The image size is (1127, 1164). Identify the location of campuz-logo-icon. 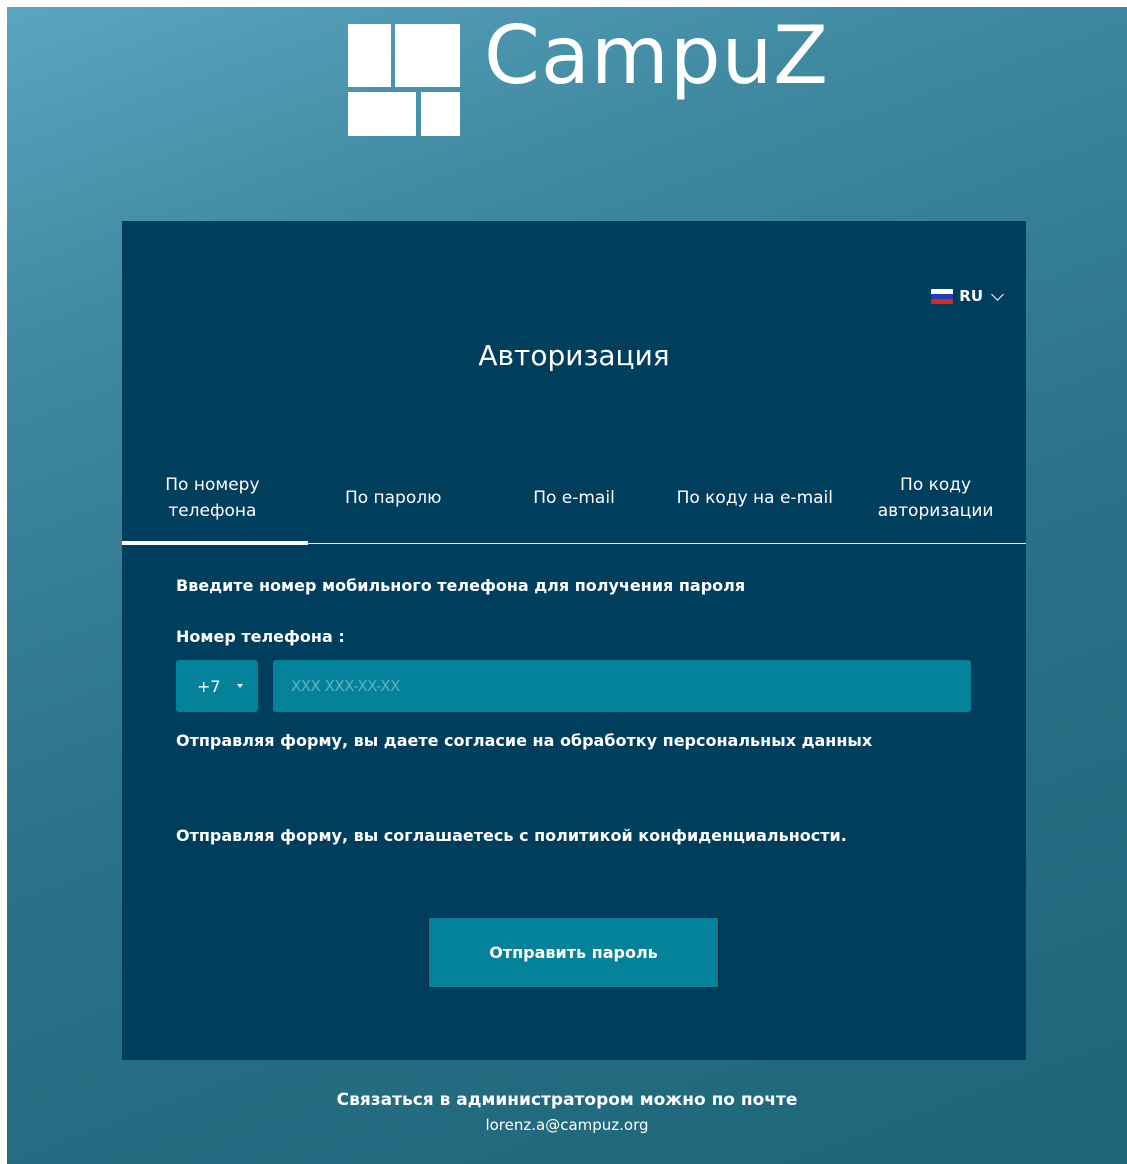
(404, 80).